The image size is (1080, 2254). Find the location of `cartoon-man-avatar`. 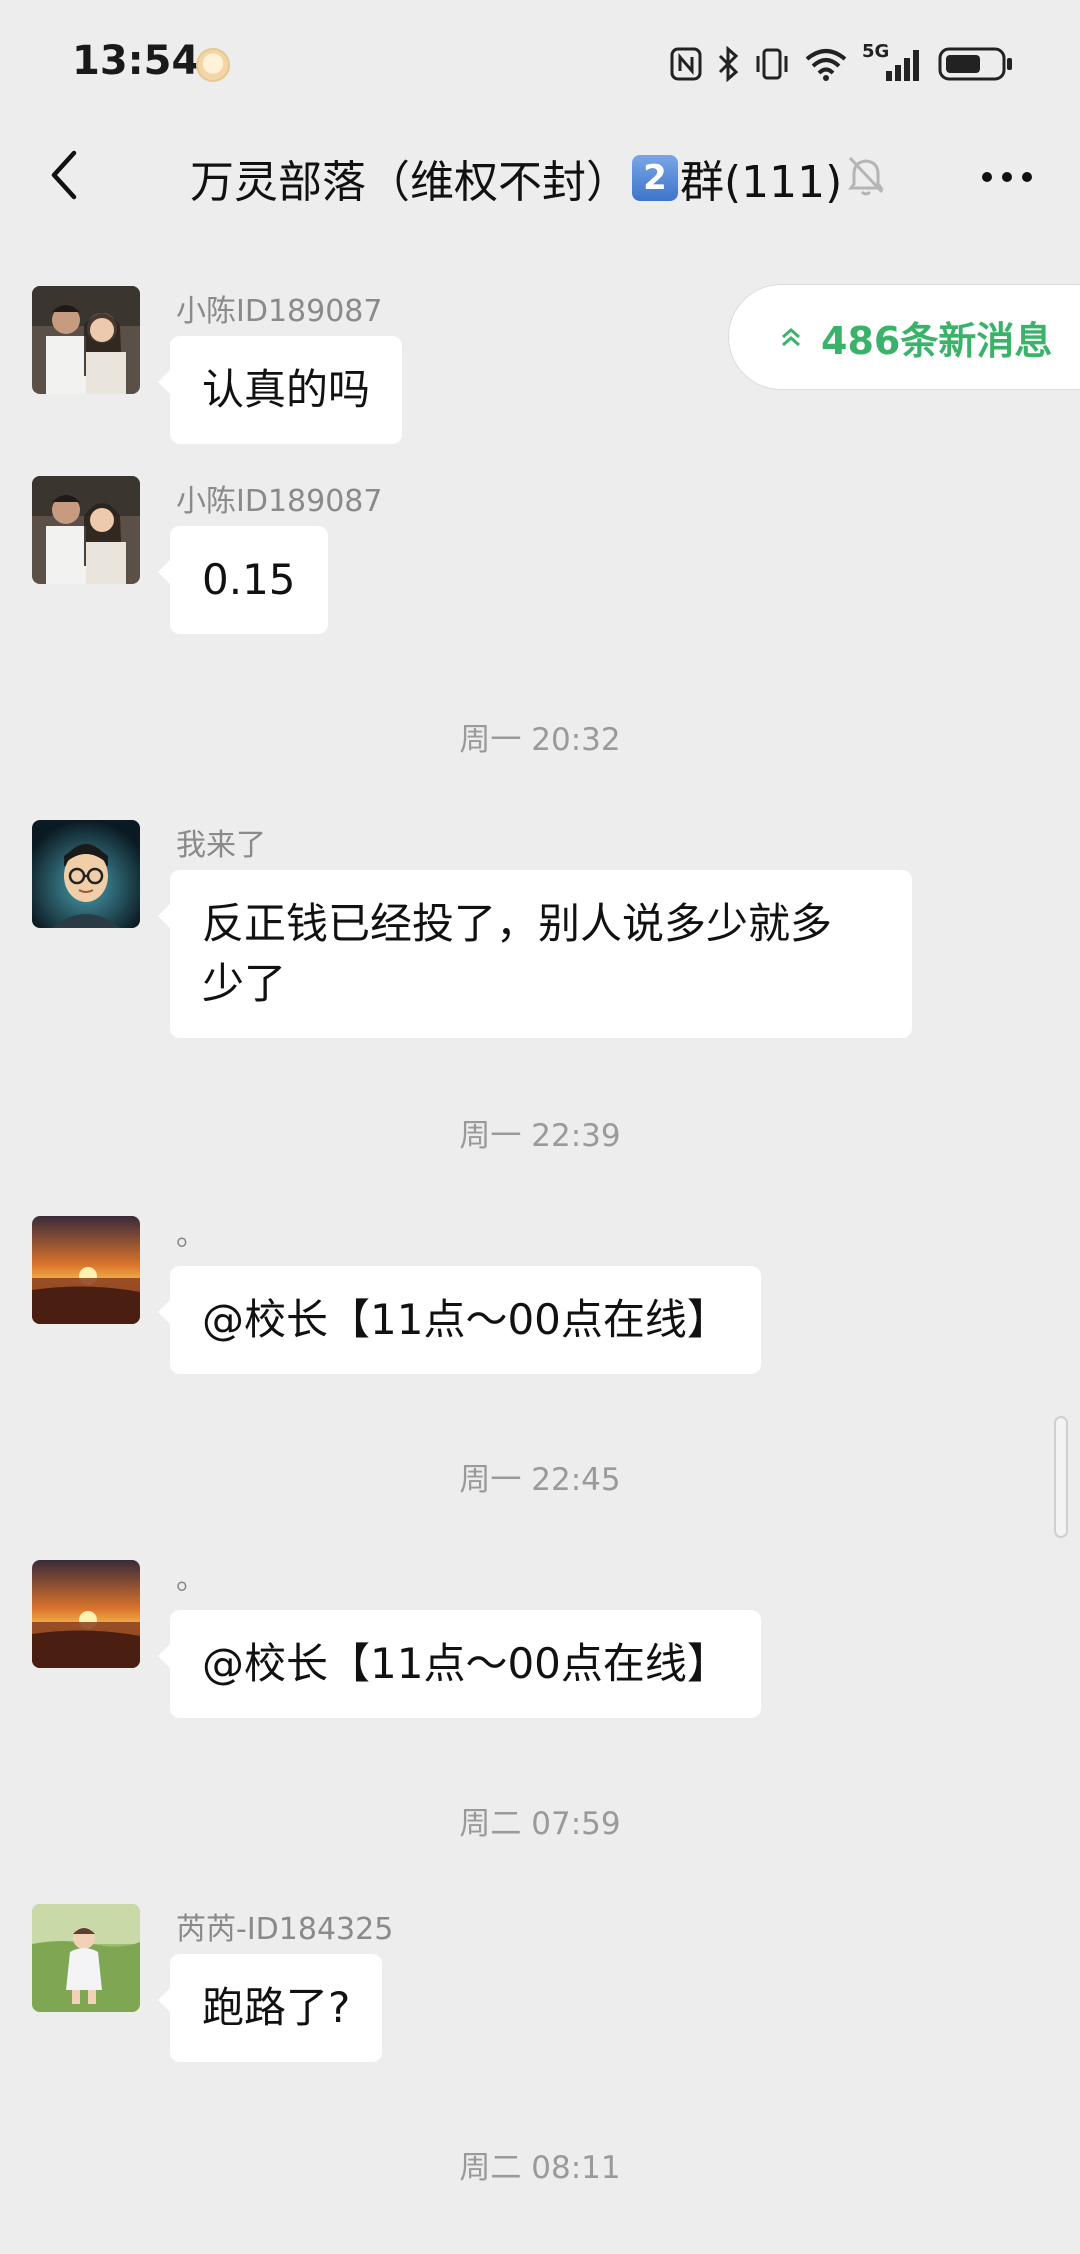

cartoon-man-avatar is located at coordinates (86, 874).